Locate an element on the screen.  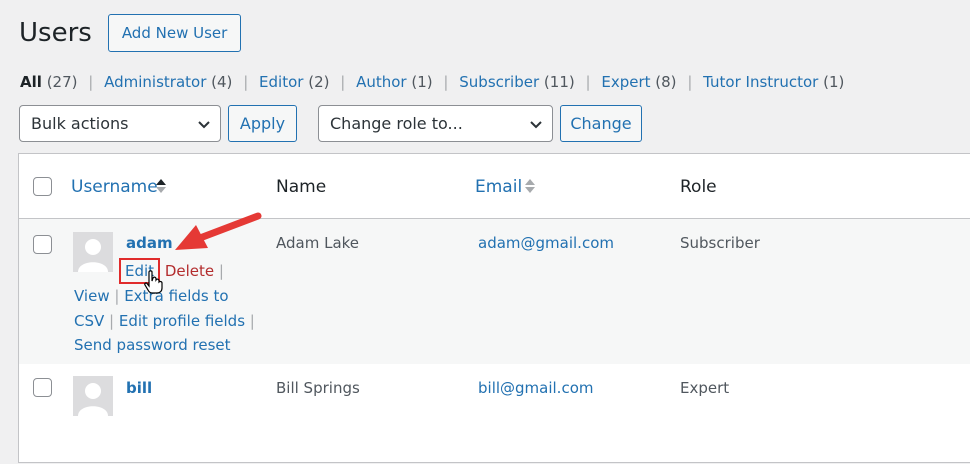
user-role: Subscriber is located at coordinates (720, 243).